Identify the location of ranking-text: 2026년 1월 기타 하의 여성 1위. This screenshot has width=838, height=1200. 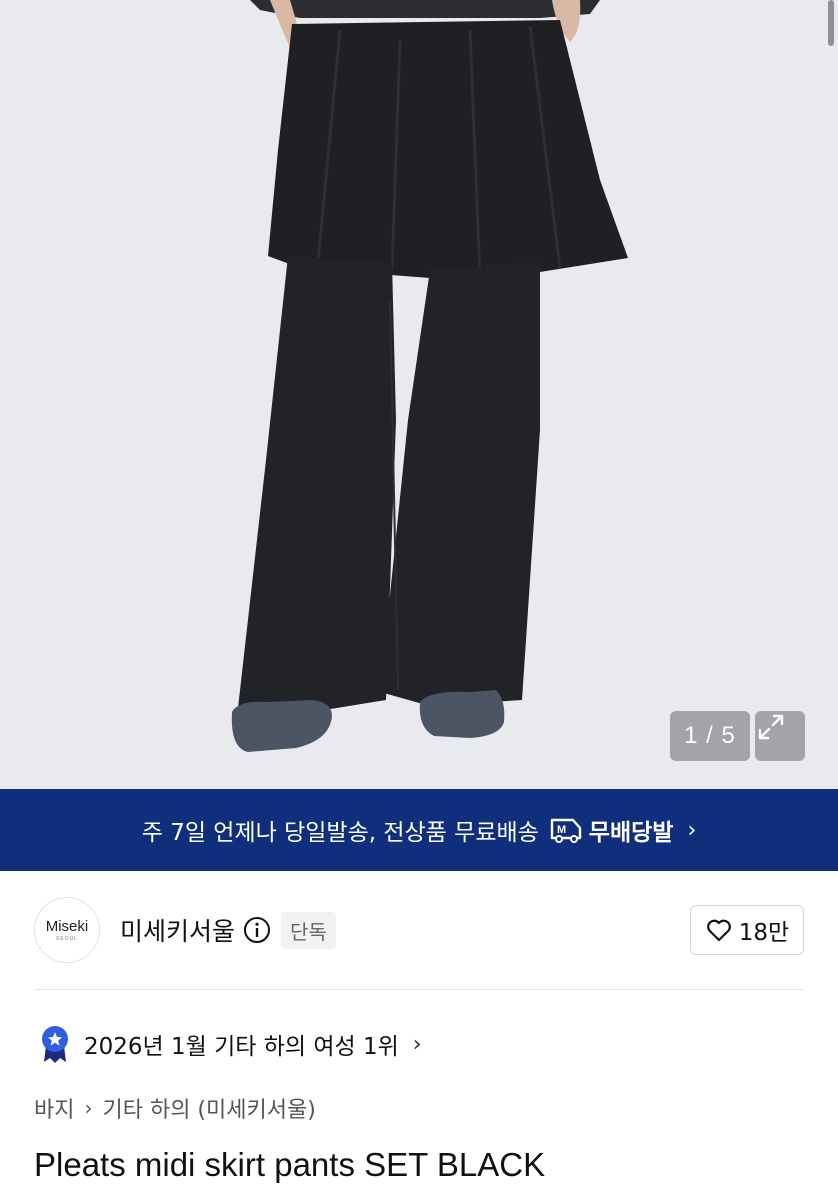
(241, 1047).